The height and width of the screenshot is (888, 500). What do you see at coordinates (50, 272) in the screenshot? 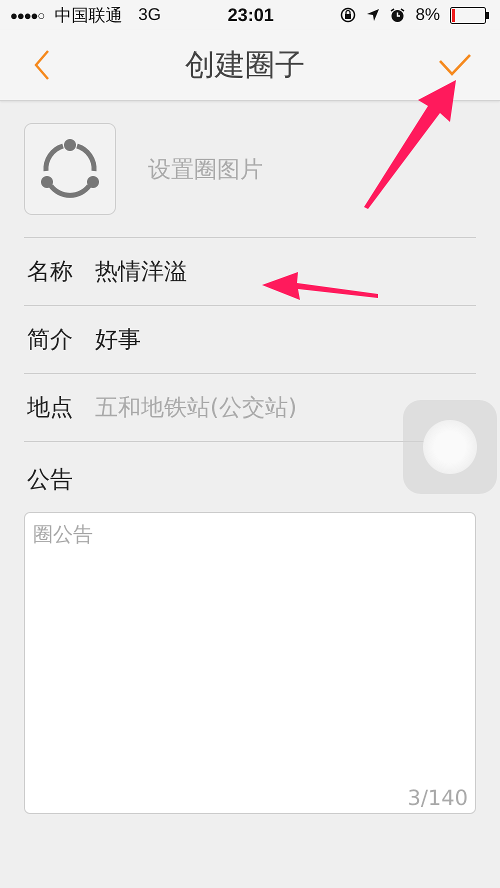
I see `field-label: 名称` at bounding box center [50, 272].